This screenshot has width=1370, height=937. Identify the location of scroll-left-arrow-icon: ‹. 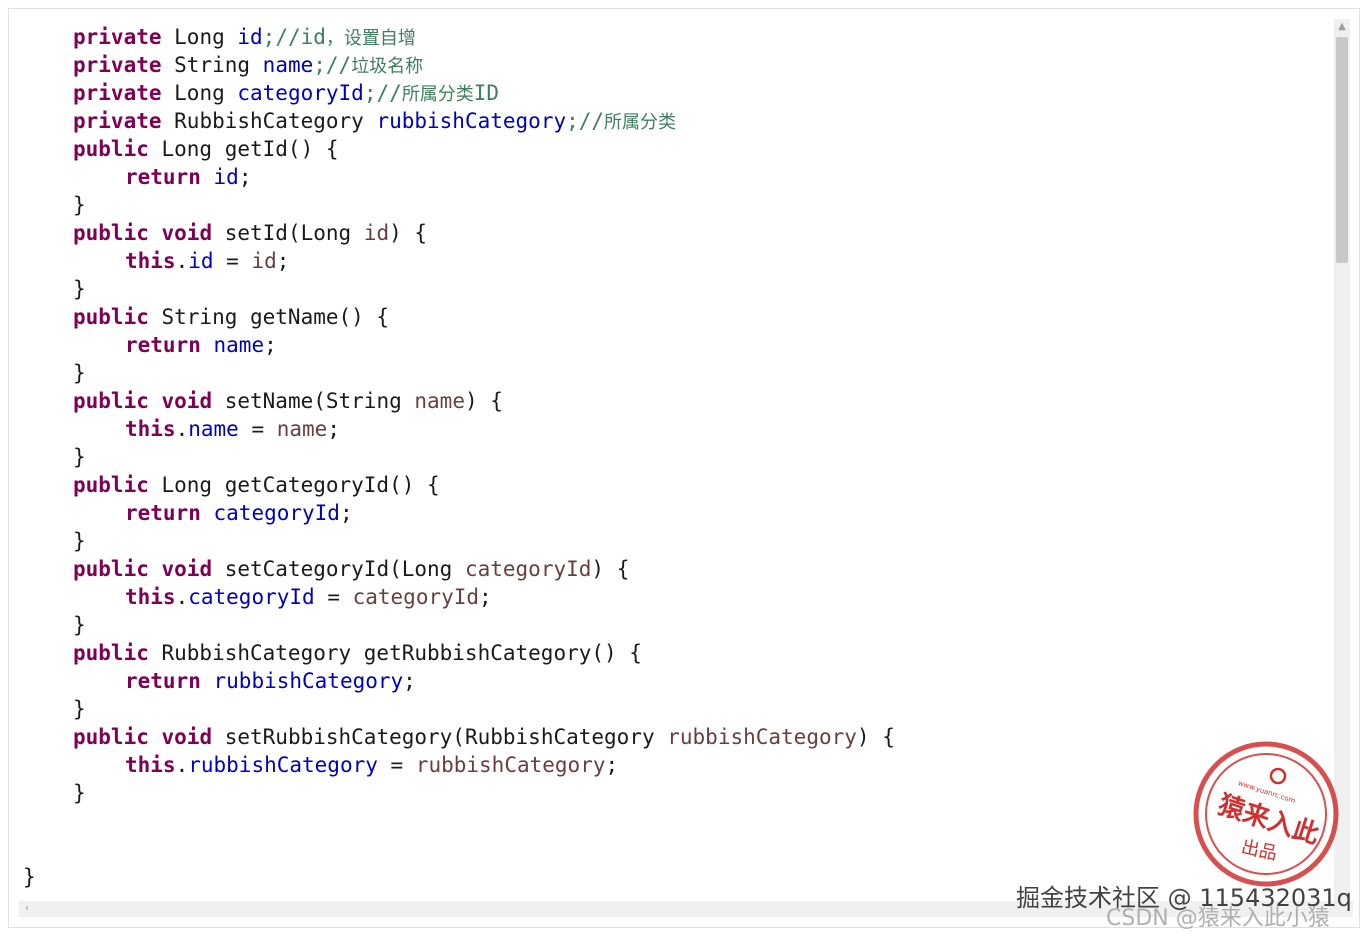
(27, 909).